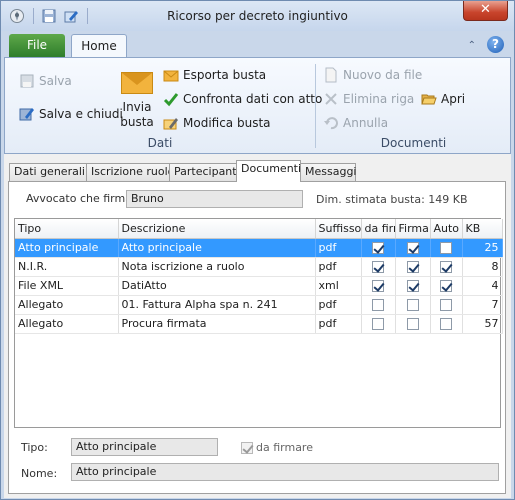 The height and width of the screenshot is (500, 515). I want to click on documenti-group-label: Documenti, so click(413, 143).